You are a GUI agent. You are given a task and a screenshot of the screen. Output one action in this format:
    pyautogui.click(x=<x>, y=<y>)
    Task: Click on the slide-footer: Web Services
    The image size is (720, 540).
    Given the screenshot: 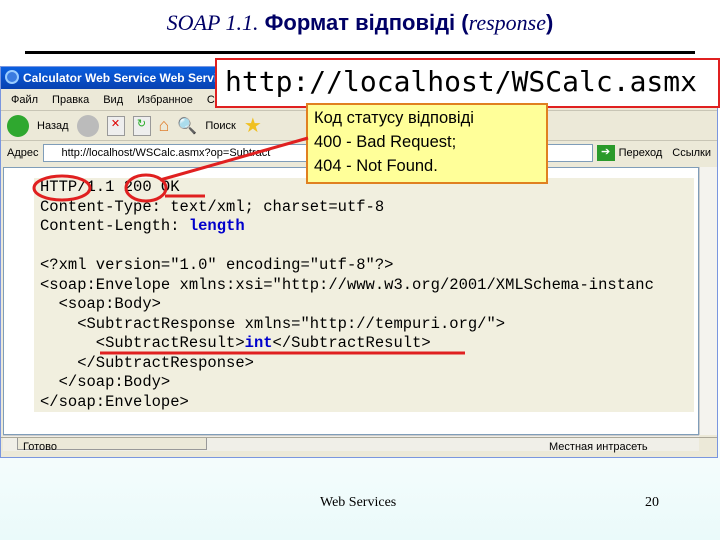 What is the action you would take?
    pyautogui.click(x=358, y=502)
    